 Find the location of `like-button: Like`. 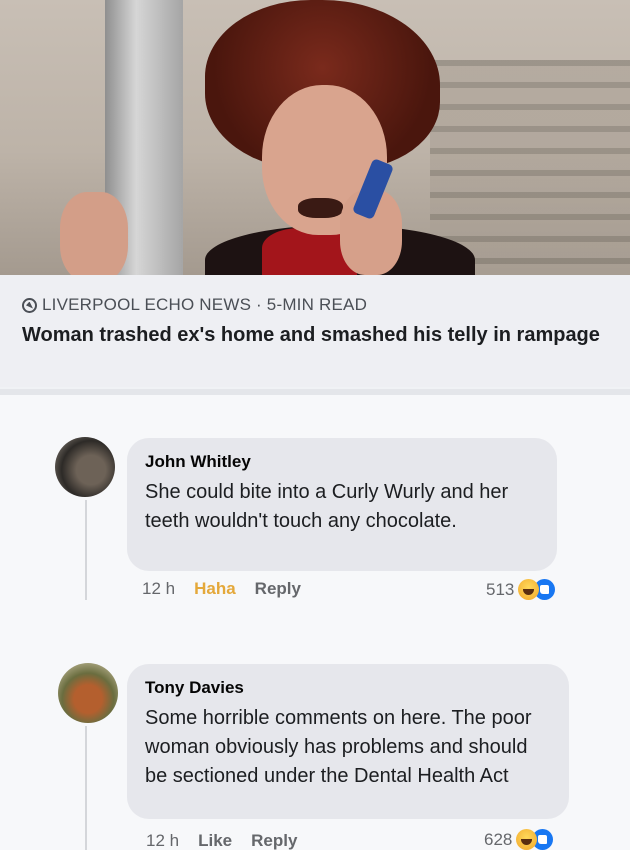

like-button: Like is located at coordinates (215, 840).